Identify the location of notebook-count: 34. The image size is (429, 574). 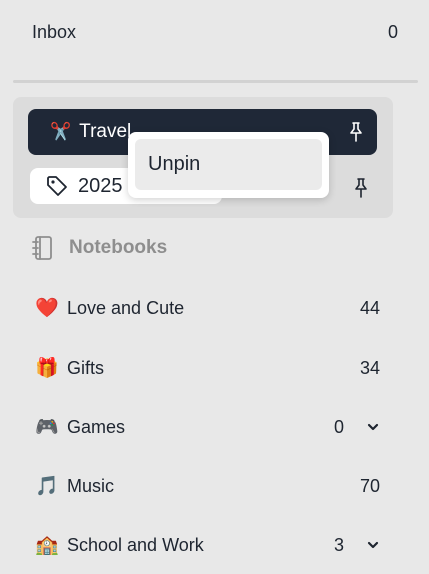
(369, 367).